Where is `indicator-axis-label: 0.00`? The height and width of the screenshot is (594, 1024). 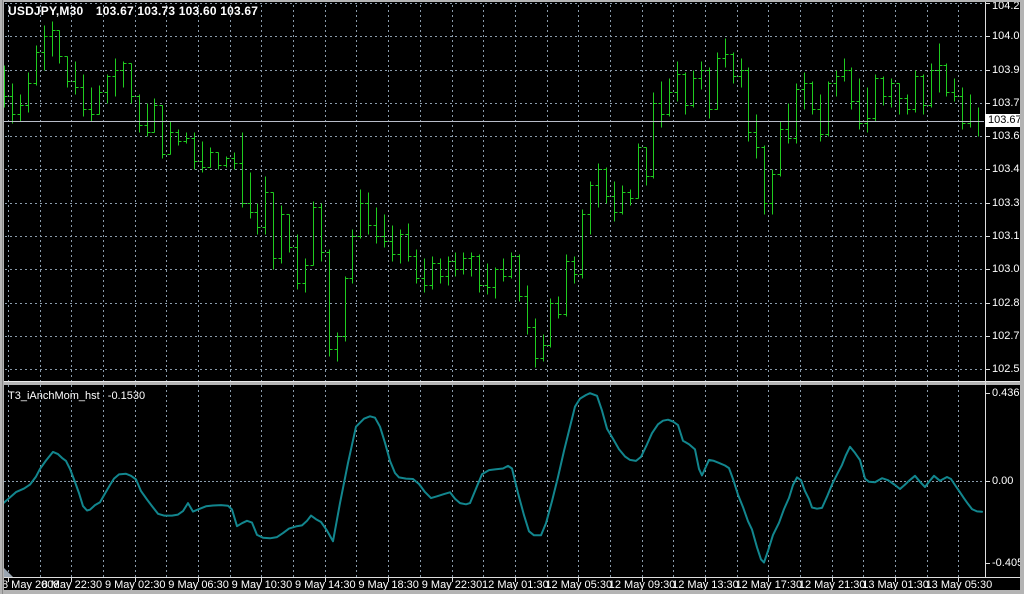 indicator-axis-label: 0.00 is located at coordinates (1003, 481).